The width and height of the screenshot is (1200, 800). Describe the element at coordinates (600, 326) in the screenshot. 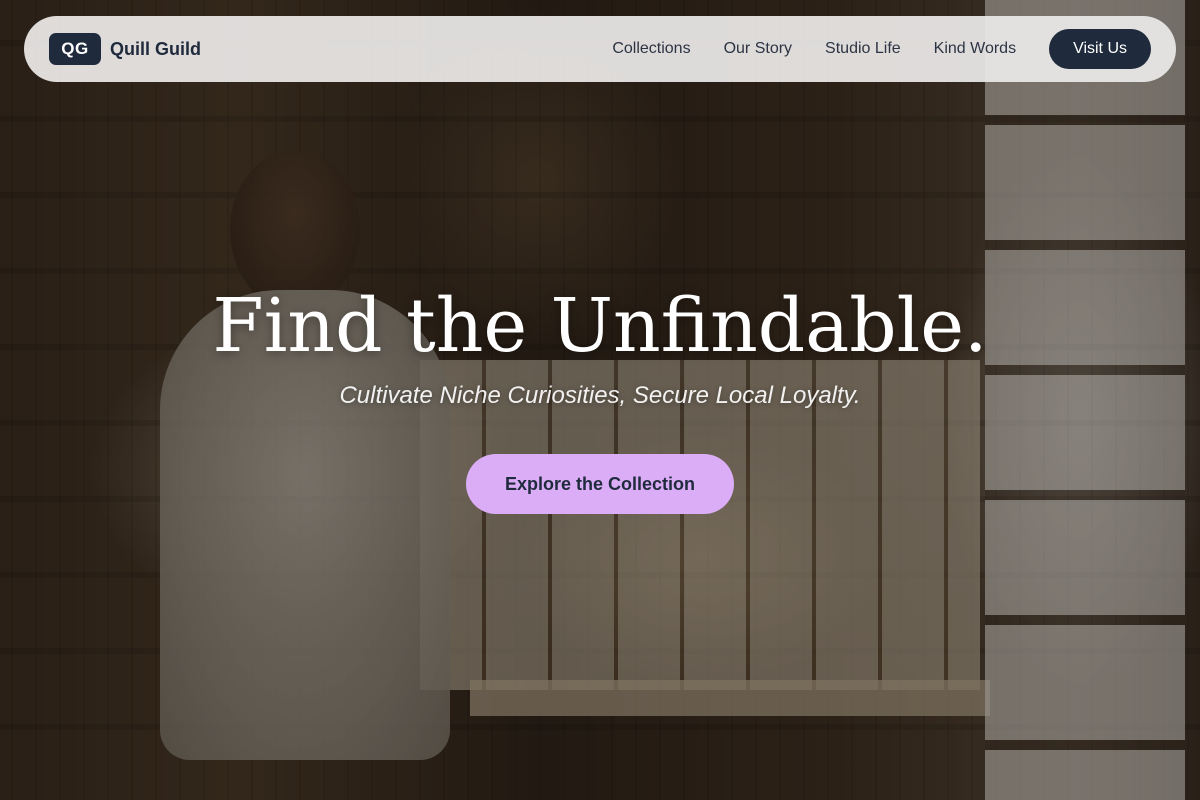

I see `hero-title: Find the Unfindable.` at that location.